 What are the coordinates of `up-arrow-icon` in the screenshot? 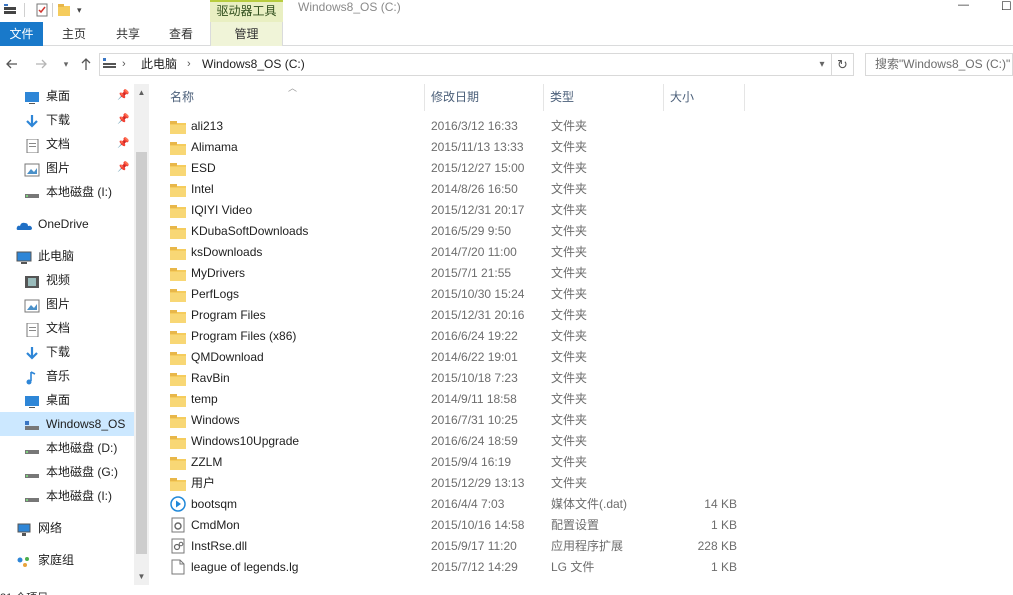 It's located at (86, 64).